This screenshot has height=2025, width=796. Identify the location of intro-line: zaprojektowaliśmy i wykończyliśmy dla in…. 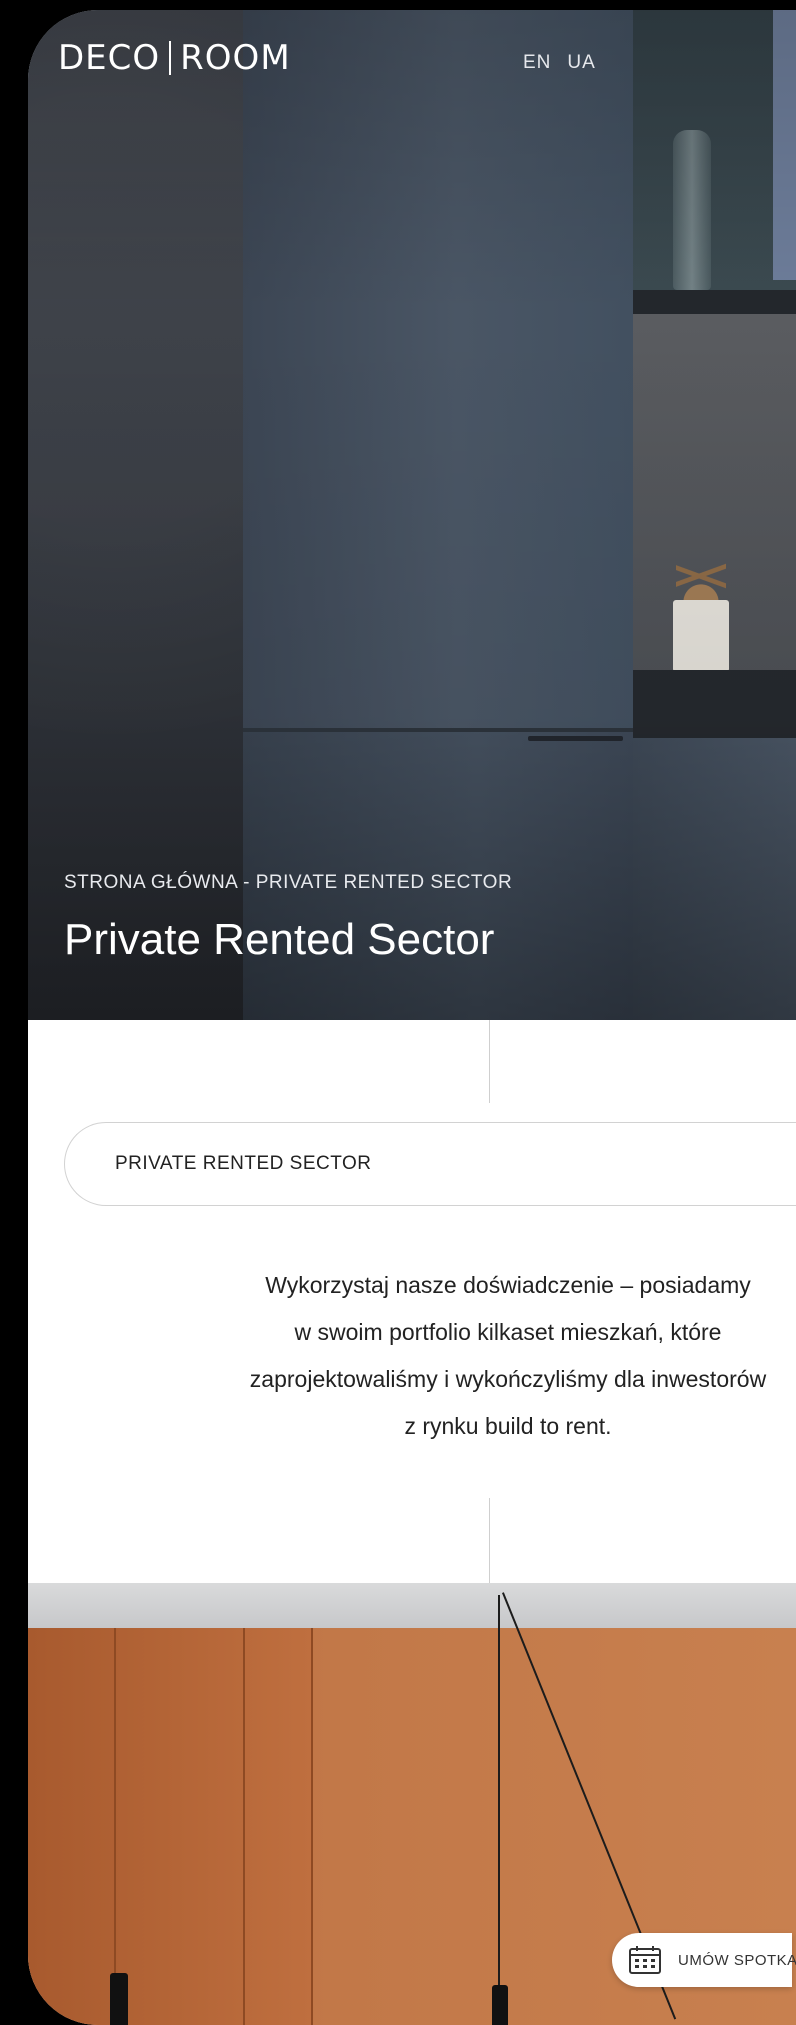
(508, 1379).